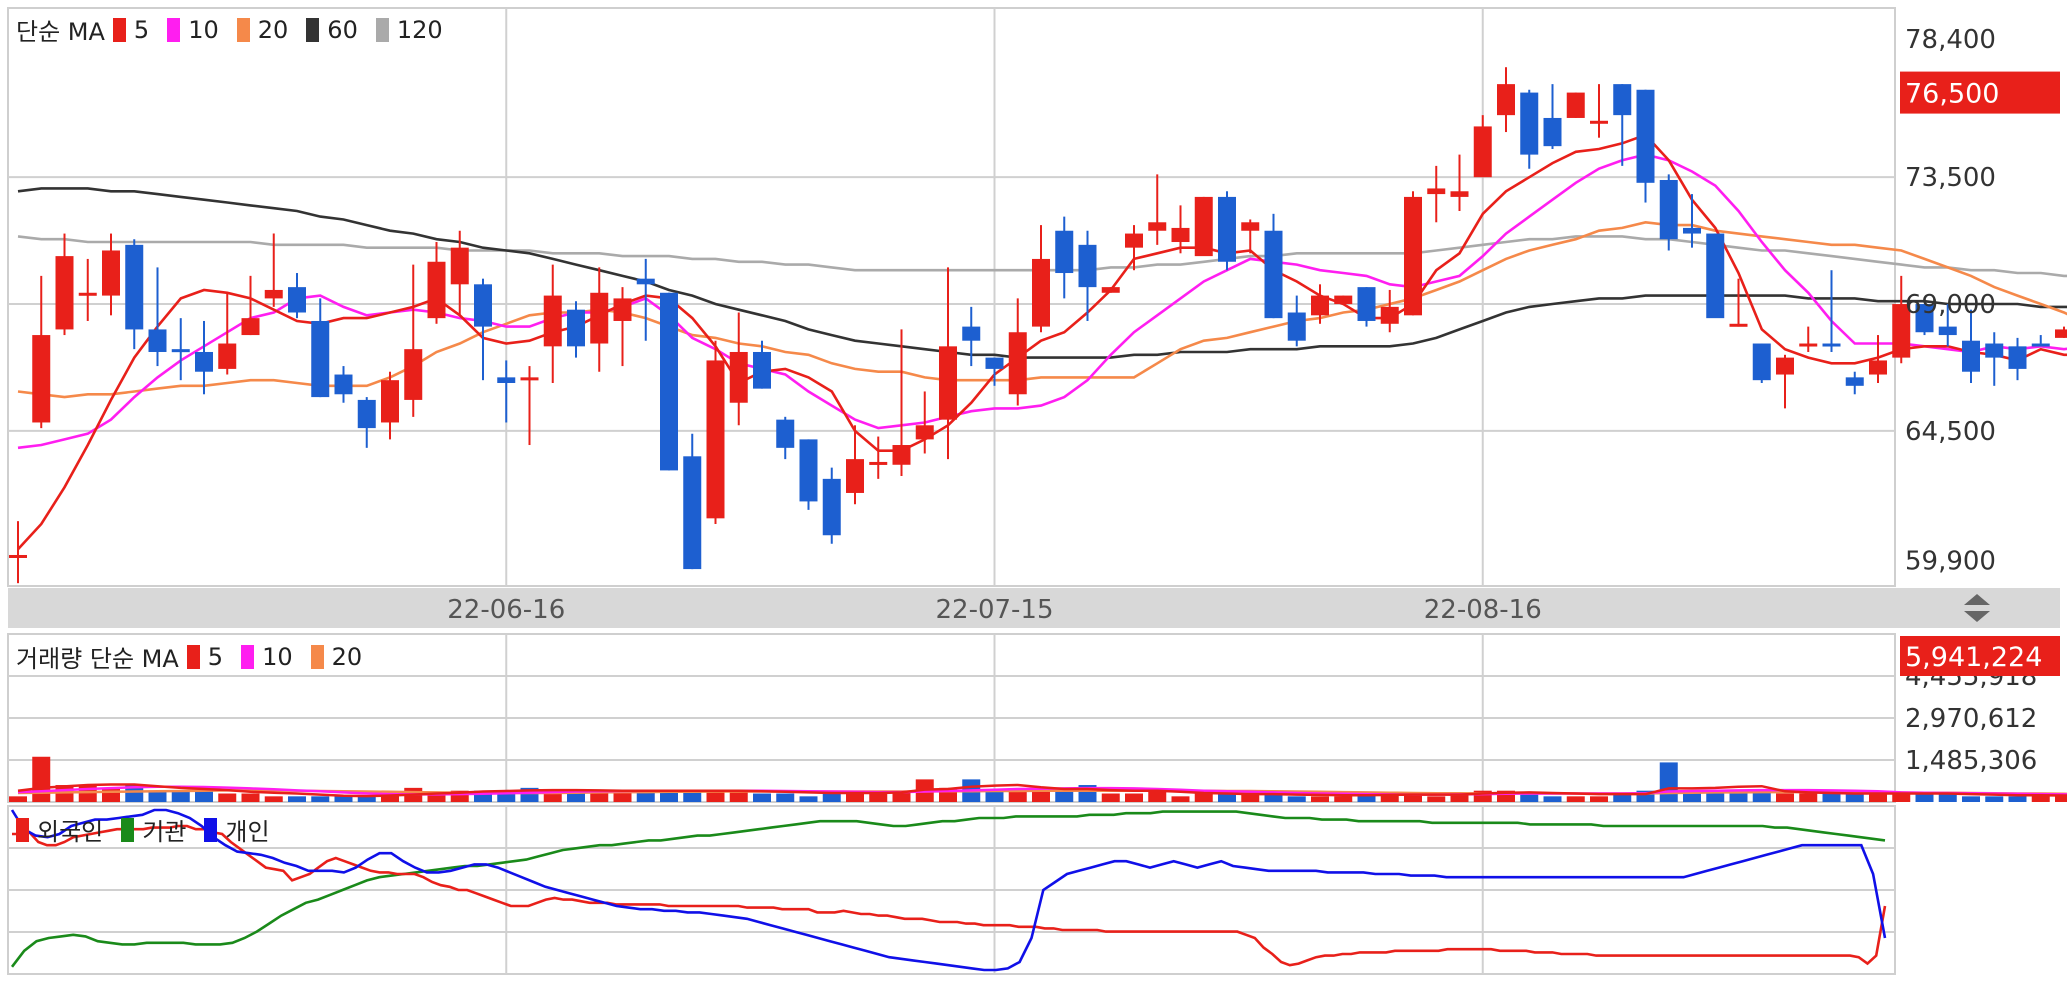 The height and width of the screenshot is (984, 2067). What do you see at coordinates (1950, 562) in the screenshot?
I see `price-tick-label: 59,900` at bounding box center [1950, 562].